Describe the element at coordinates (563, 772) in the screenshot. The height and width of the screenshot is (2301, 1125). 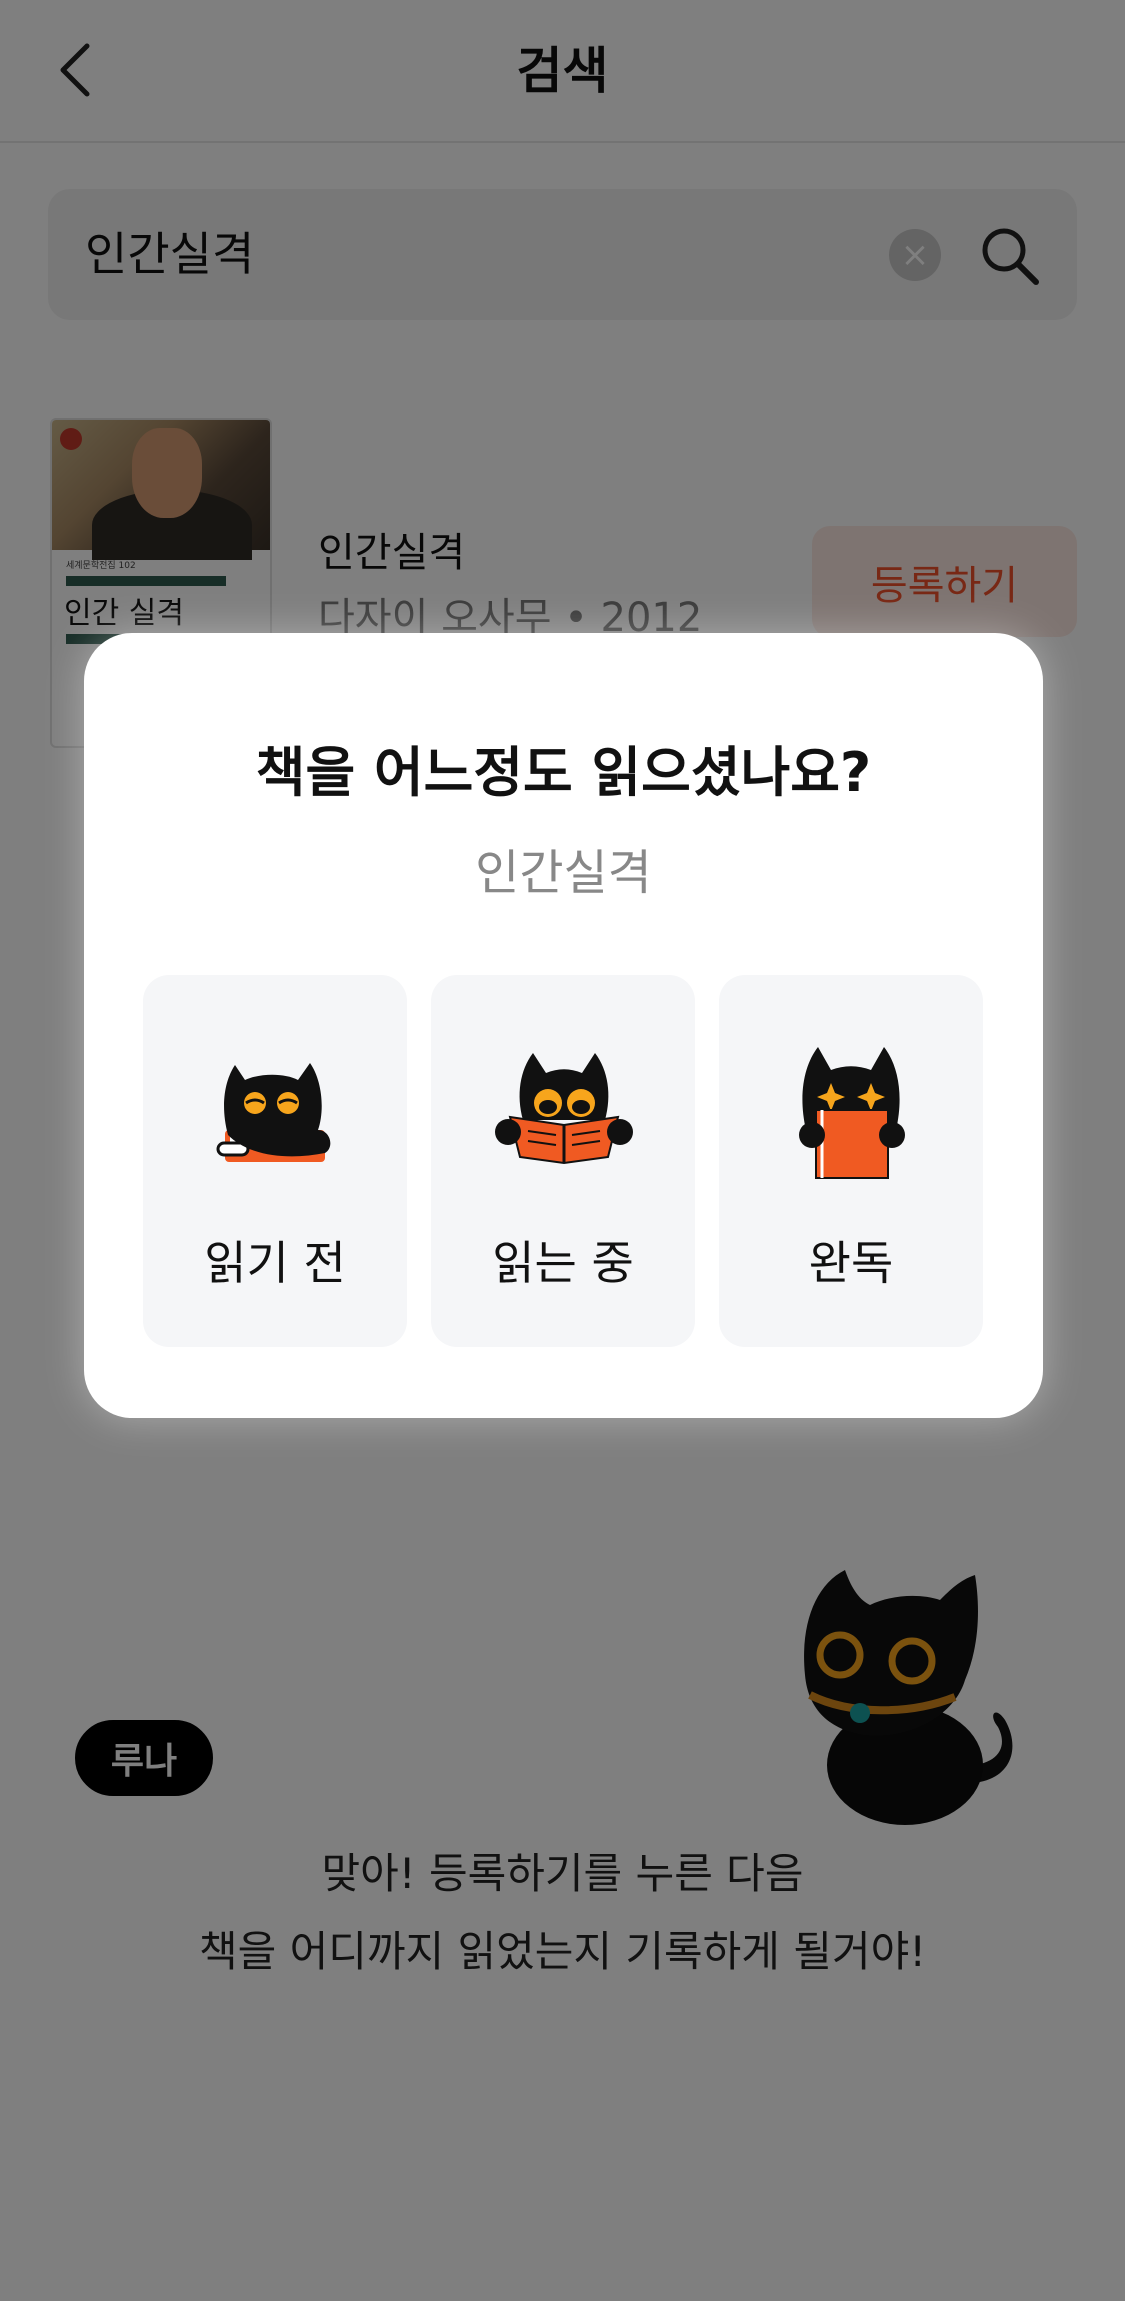
I see `modal-question: 책을 어느정도 읽으셨나요?` at that location.